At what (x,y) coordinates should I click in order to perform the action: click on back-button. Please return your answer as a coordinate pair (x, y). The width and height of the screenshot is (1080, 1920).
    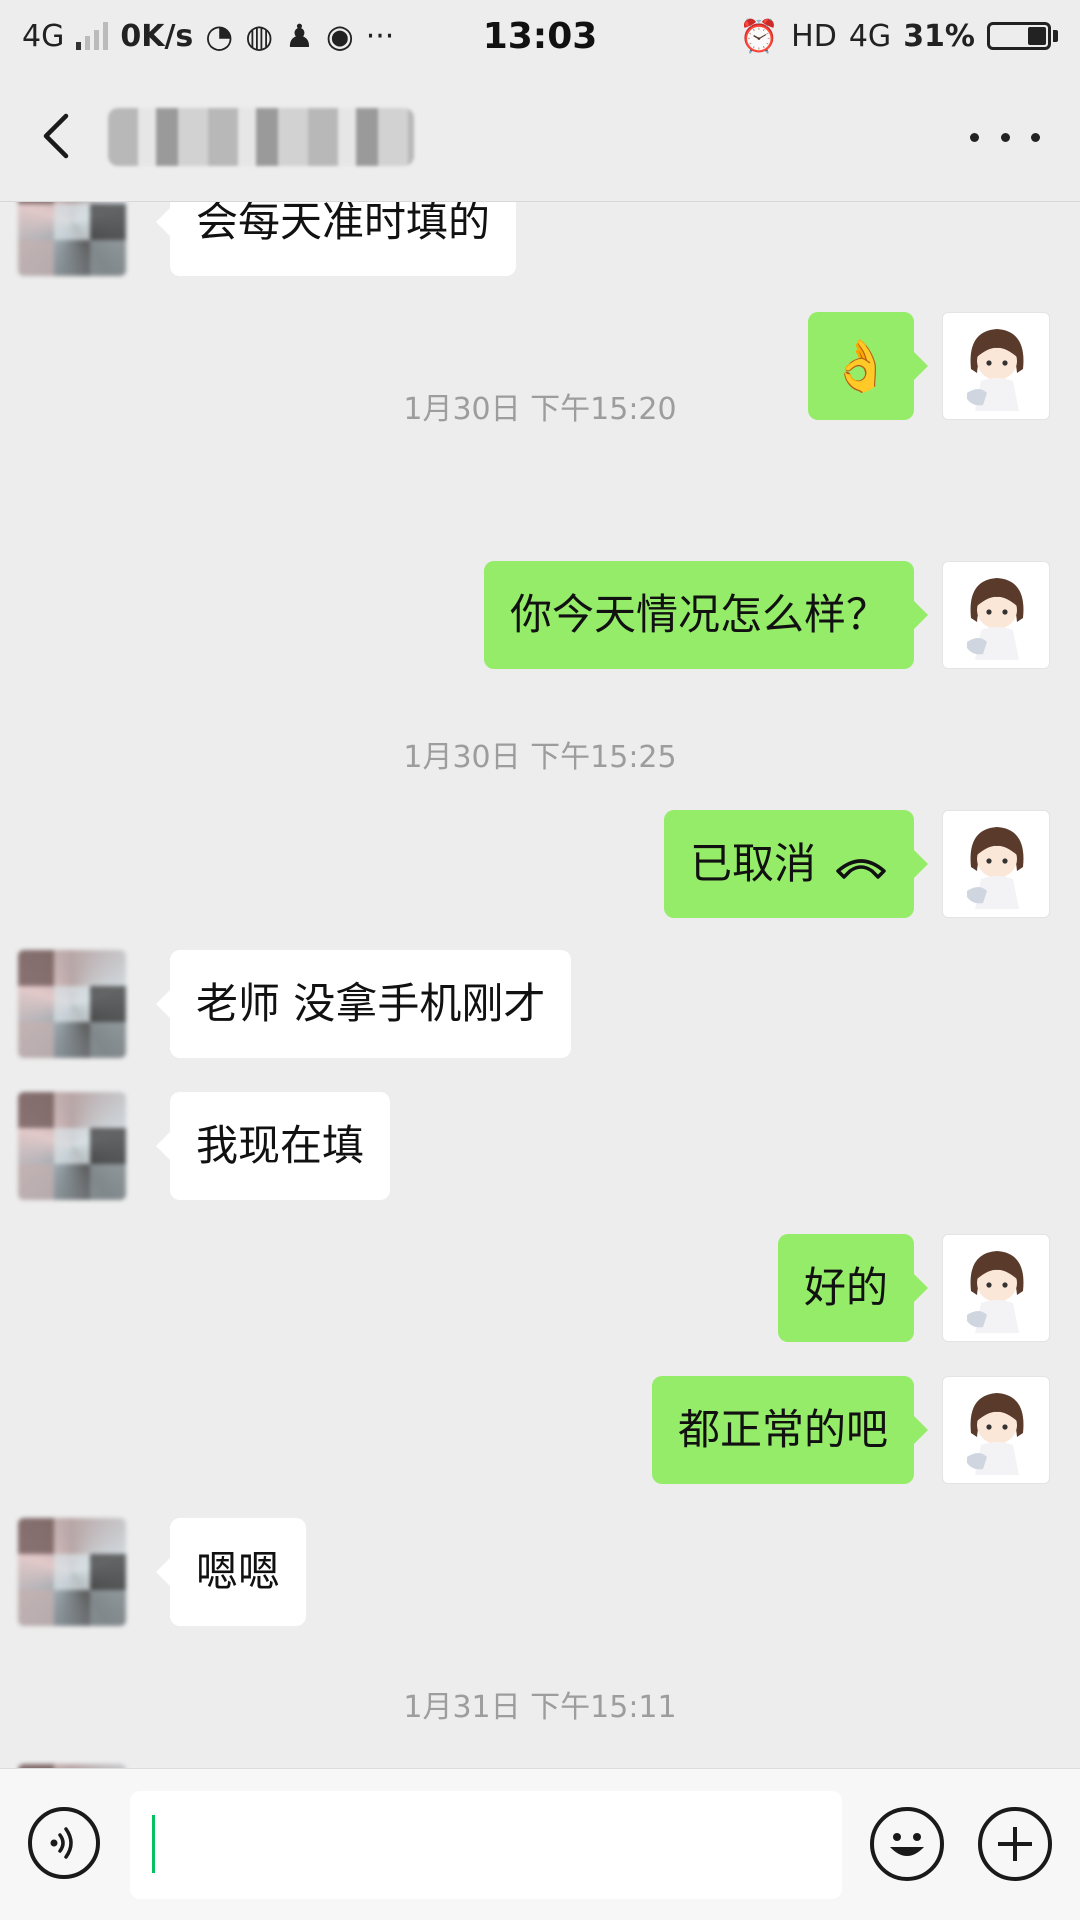
    Looking at the image, I should click on (60, 136).